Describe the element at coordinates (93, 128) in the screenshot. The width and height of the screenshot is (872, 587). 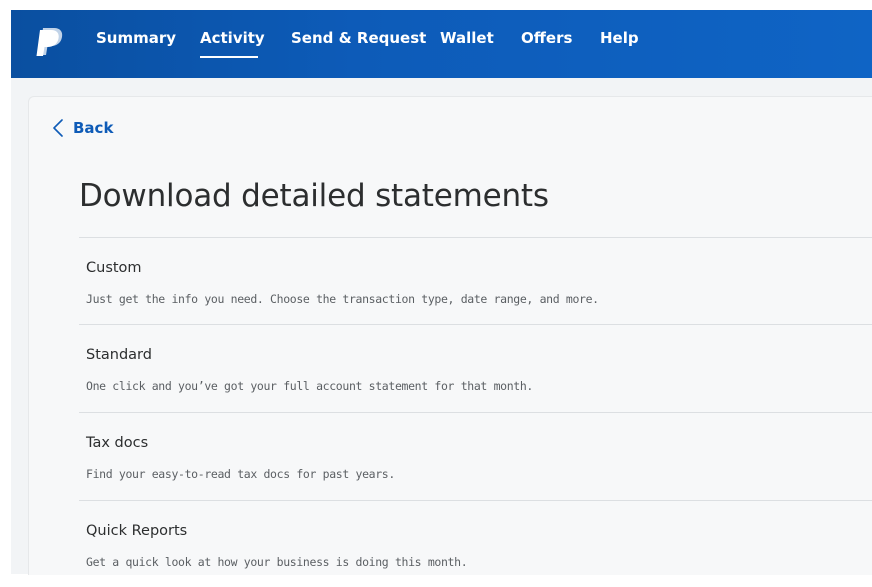
I see `back-label: Back` at that location.